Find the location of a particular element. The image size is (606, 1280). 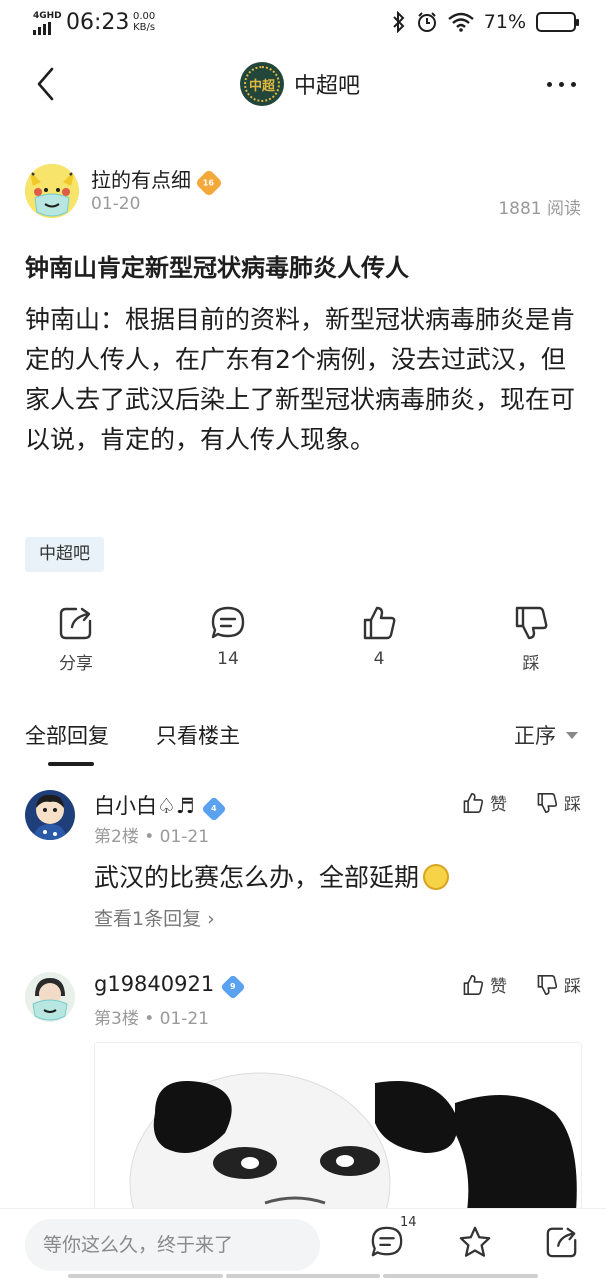

reply-image is located at coordinates (338, 1132).